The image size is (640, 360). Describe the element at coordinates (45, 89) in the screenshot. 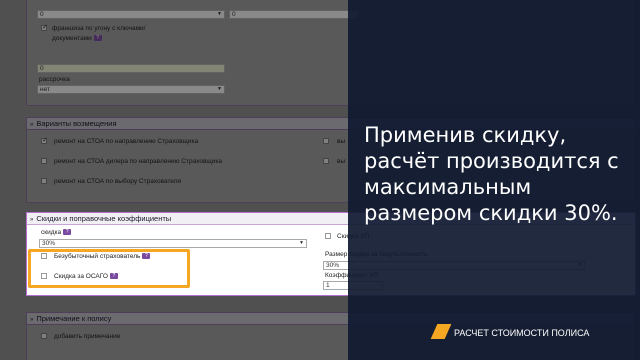

I see `installment-select-value: нет` at that location.